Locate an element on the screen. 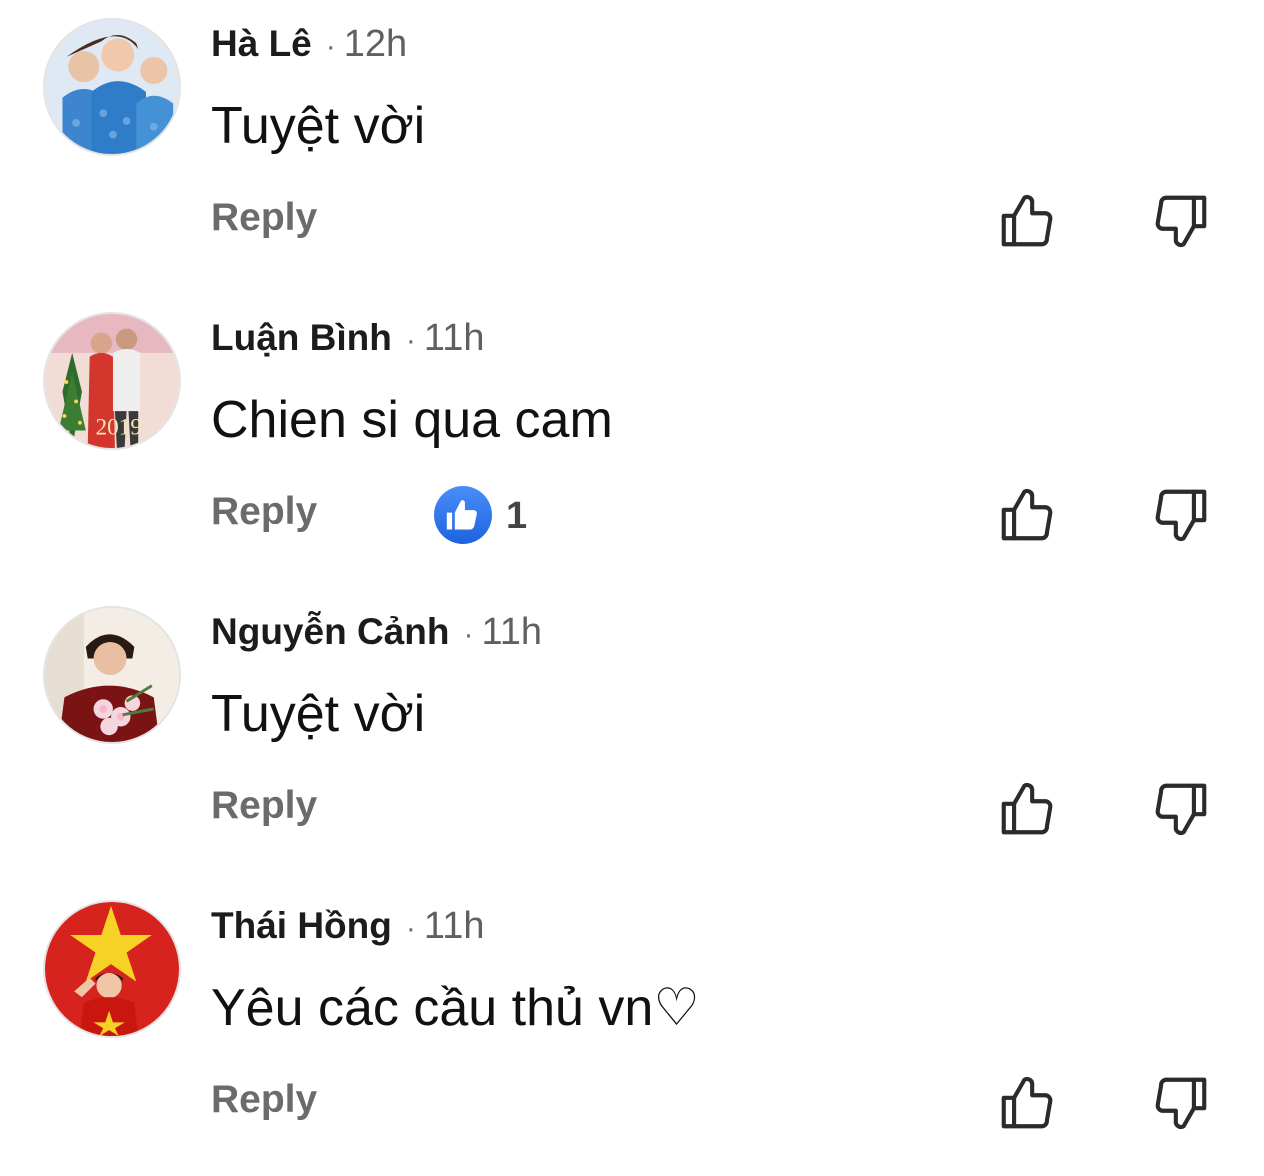  comment-text: Chien si qua cam is located at coordinates (412, 420).